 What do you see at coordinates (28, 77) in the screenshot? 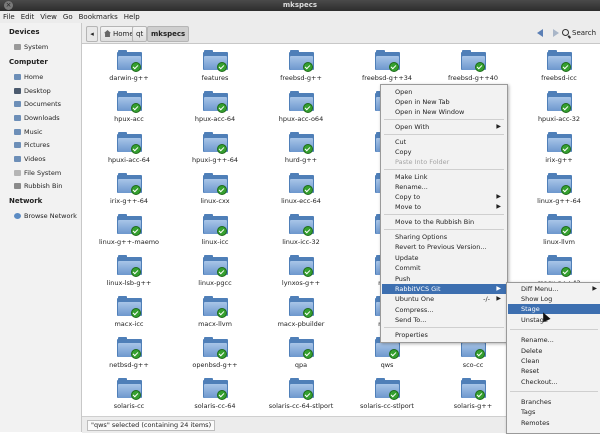
I see `sidebar-item-home: Home` at bounding box center [28, 77].